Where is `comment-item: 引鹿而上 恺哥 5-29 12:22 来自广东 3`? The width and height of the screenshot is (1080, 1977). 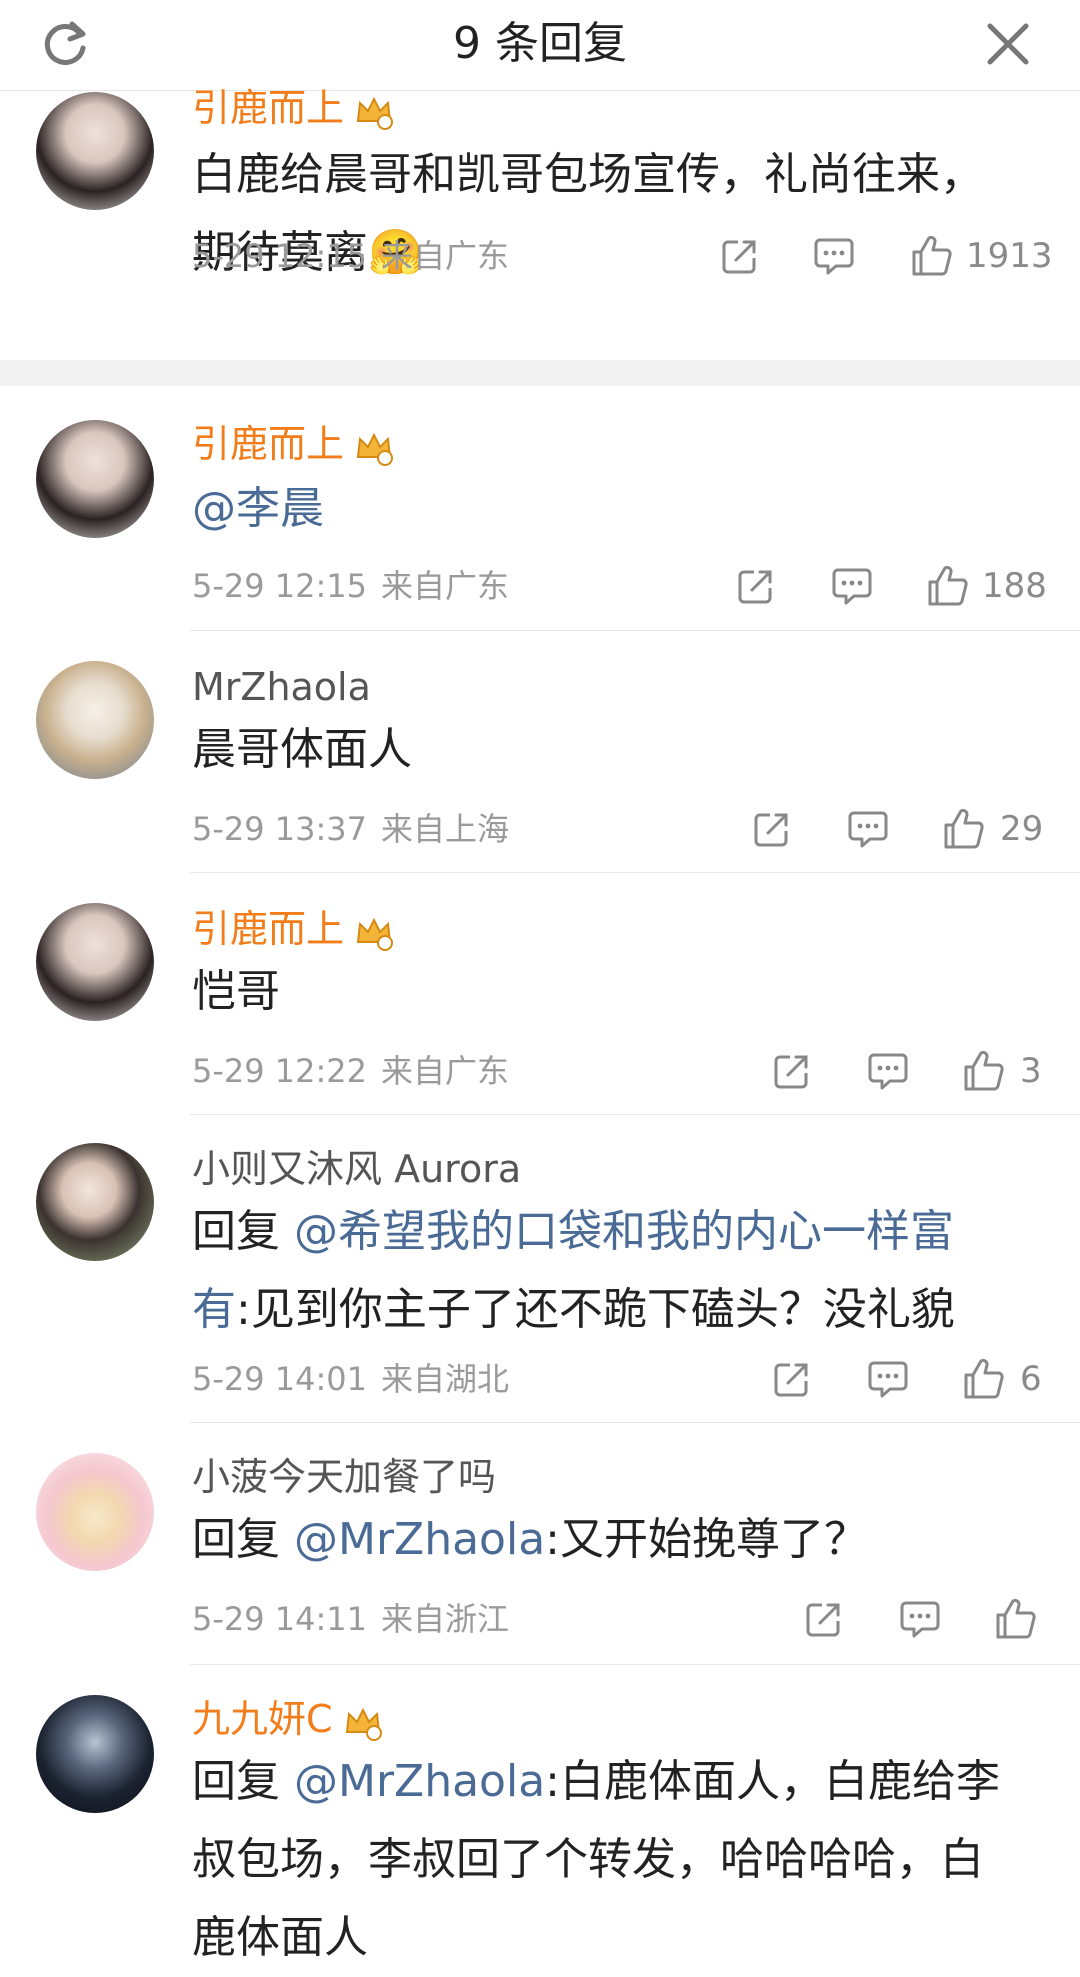 comment-item: 引鹿而上 恺哥 5-29 12:22 来自广东 3 is located at coordinates (540, 993).